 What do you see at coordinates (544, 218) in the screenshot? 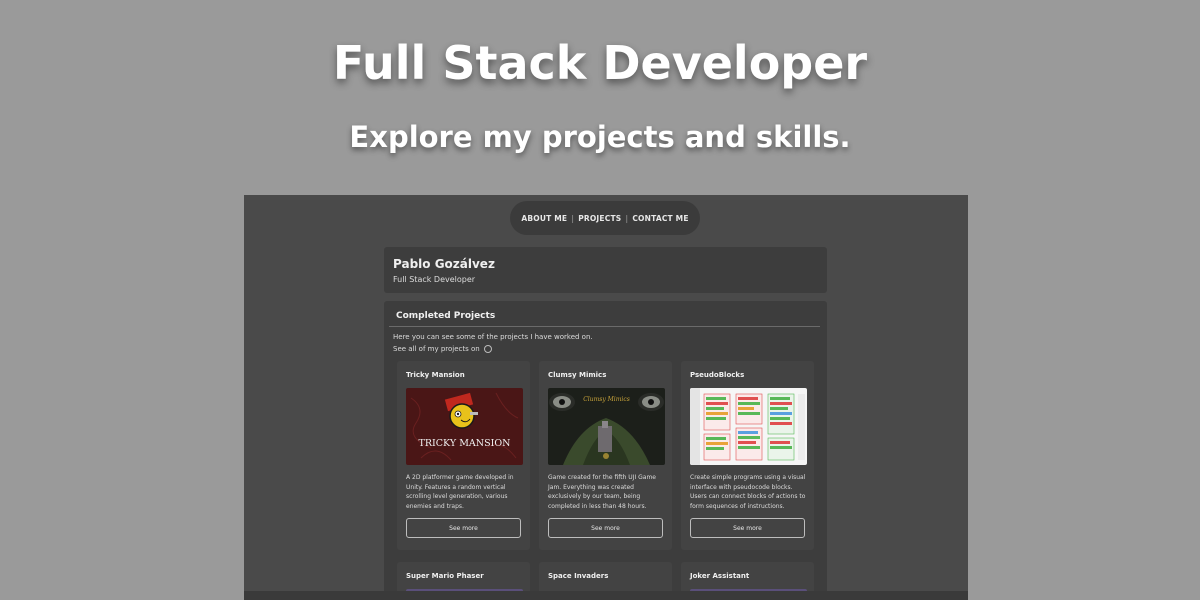
I see `nav-about-me: ABOUT ME` at bounding box center [544, 218].